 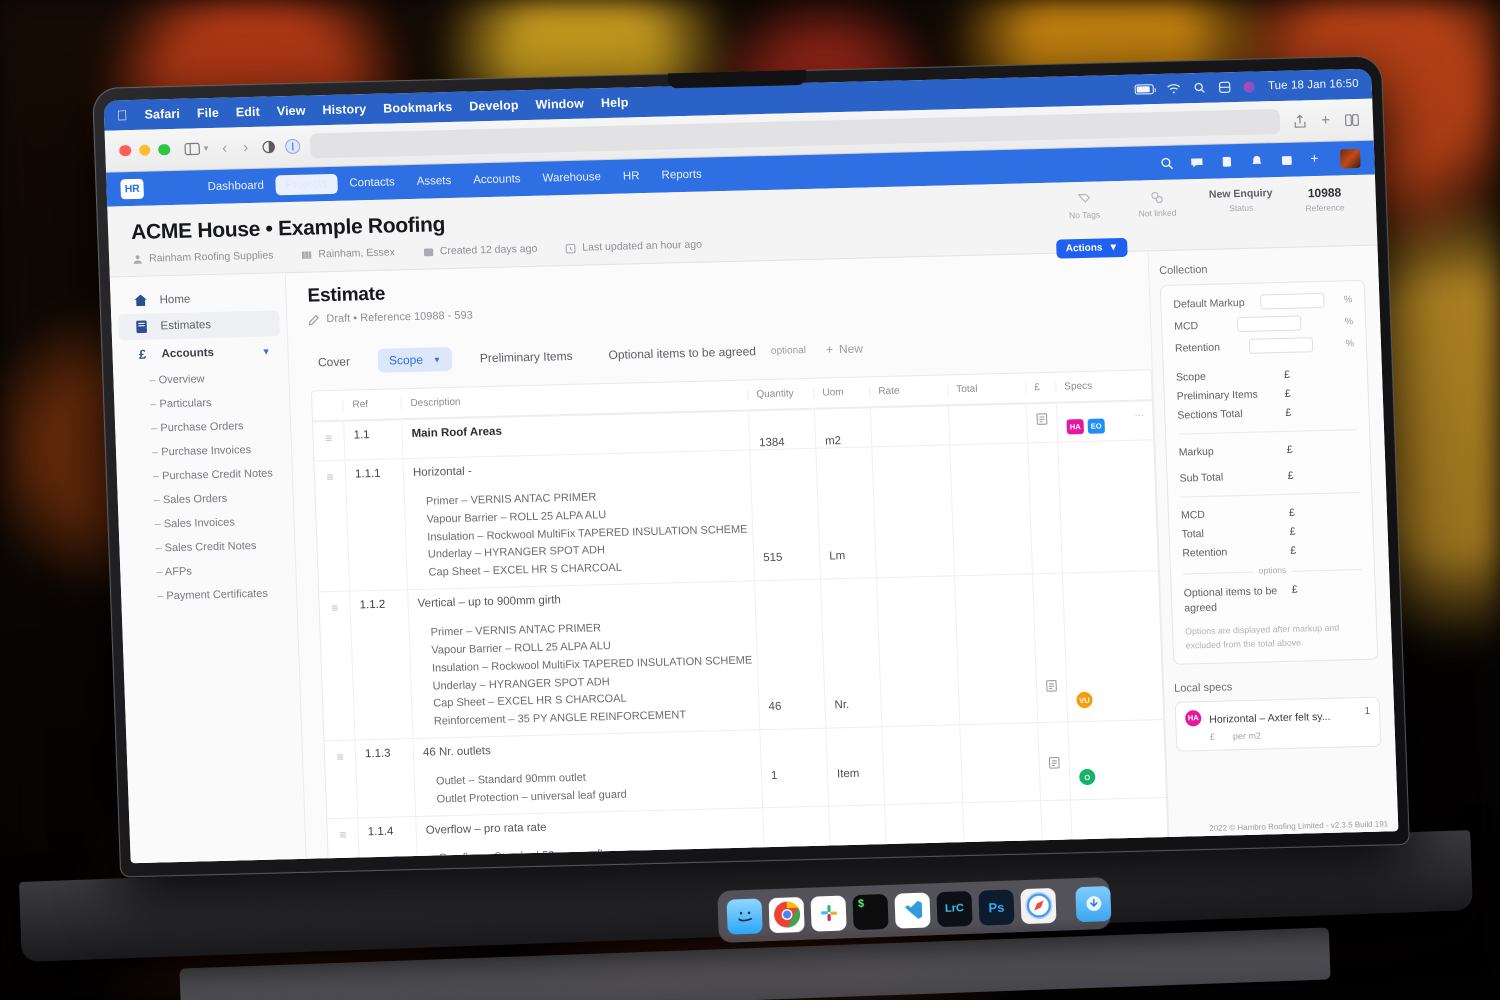 I want to click on chat-icon, so click(x=1196, y=161).